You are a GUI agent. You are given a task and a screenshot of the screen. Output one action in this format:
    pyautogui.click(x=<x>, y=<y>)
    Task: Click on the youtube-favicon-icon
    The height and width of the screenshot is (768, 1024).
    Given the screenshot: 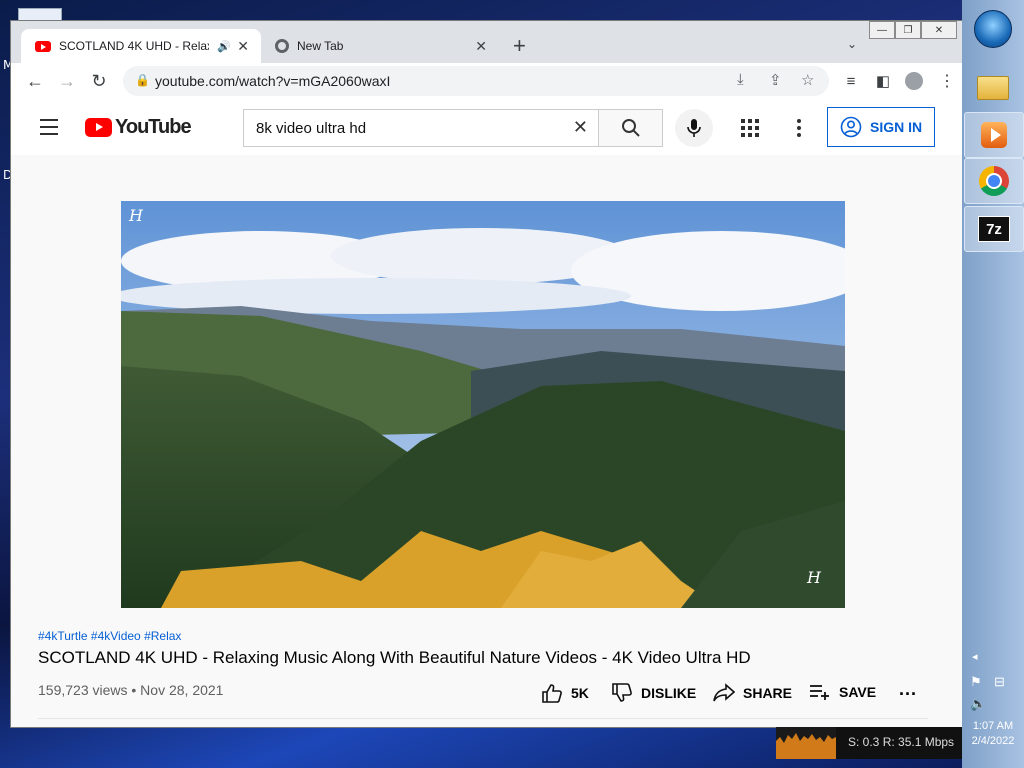 What is the action you would take?
    pyautogui.click(x=43, y=46)
    